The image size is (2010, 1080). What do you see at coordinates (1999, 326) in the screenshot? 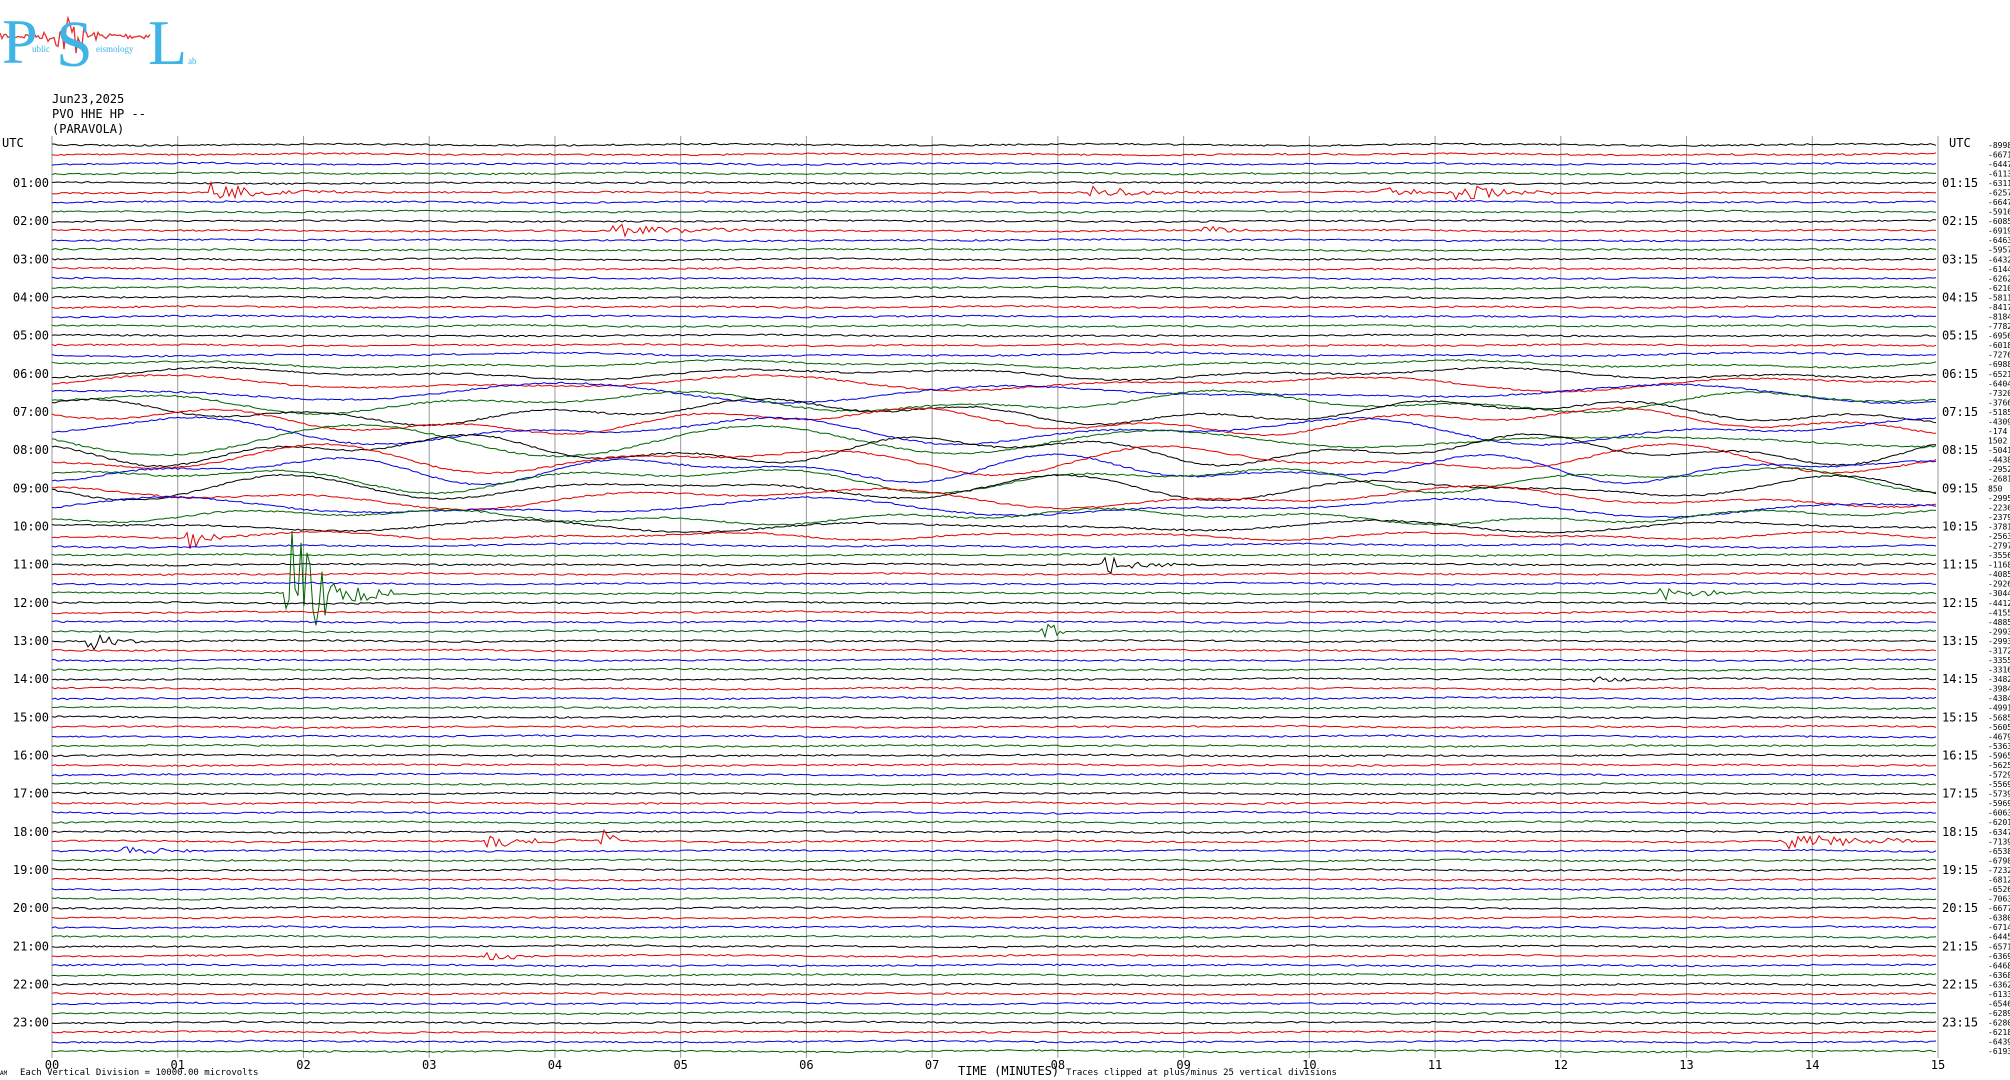
I see `row-offset-label: -7782` at bounding box center [1999, 326].